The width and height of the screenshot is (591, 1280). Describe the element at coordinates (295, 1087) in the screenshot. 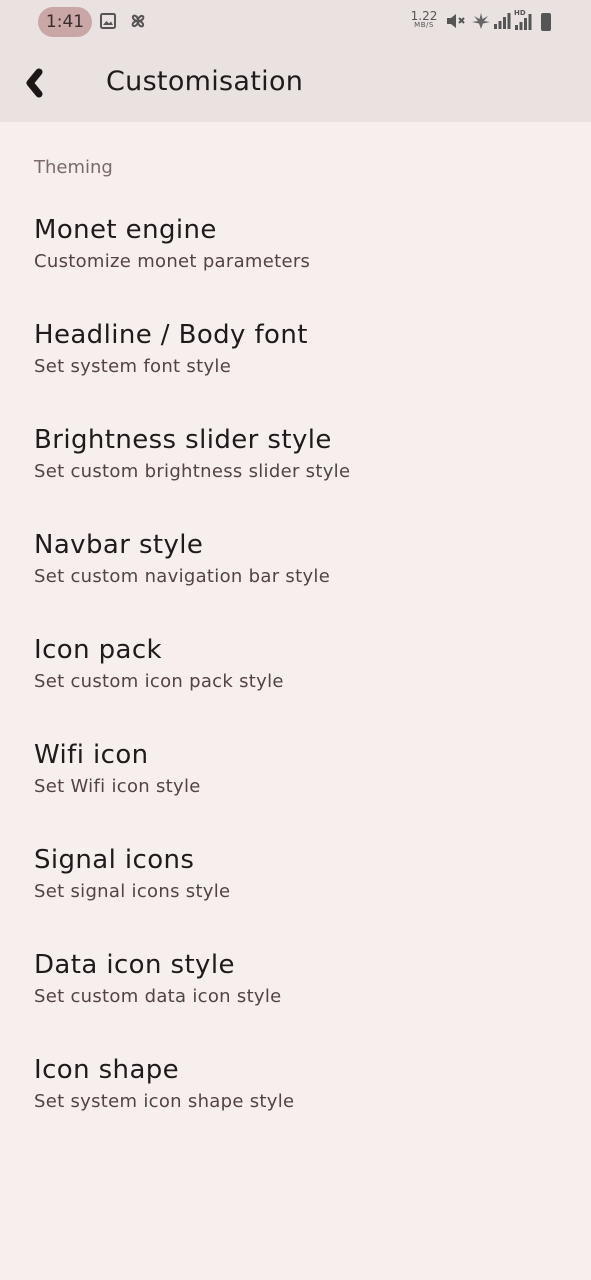

I see `pref-icon-shape: Icon shape Set system icon shape style` at that location.